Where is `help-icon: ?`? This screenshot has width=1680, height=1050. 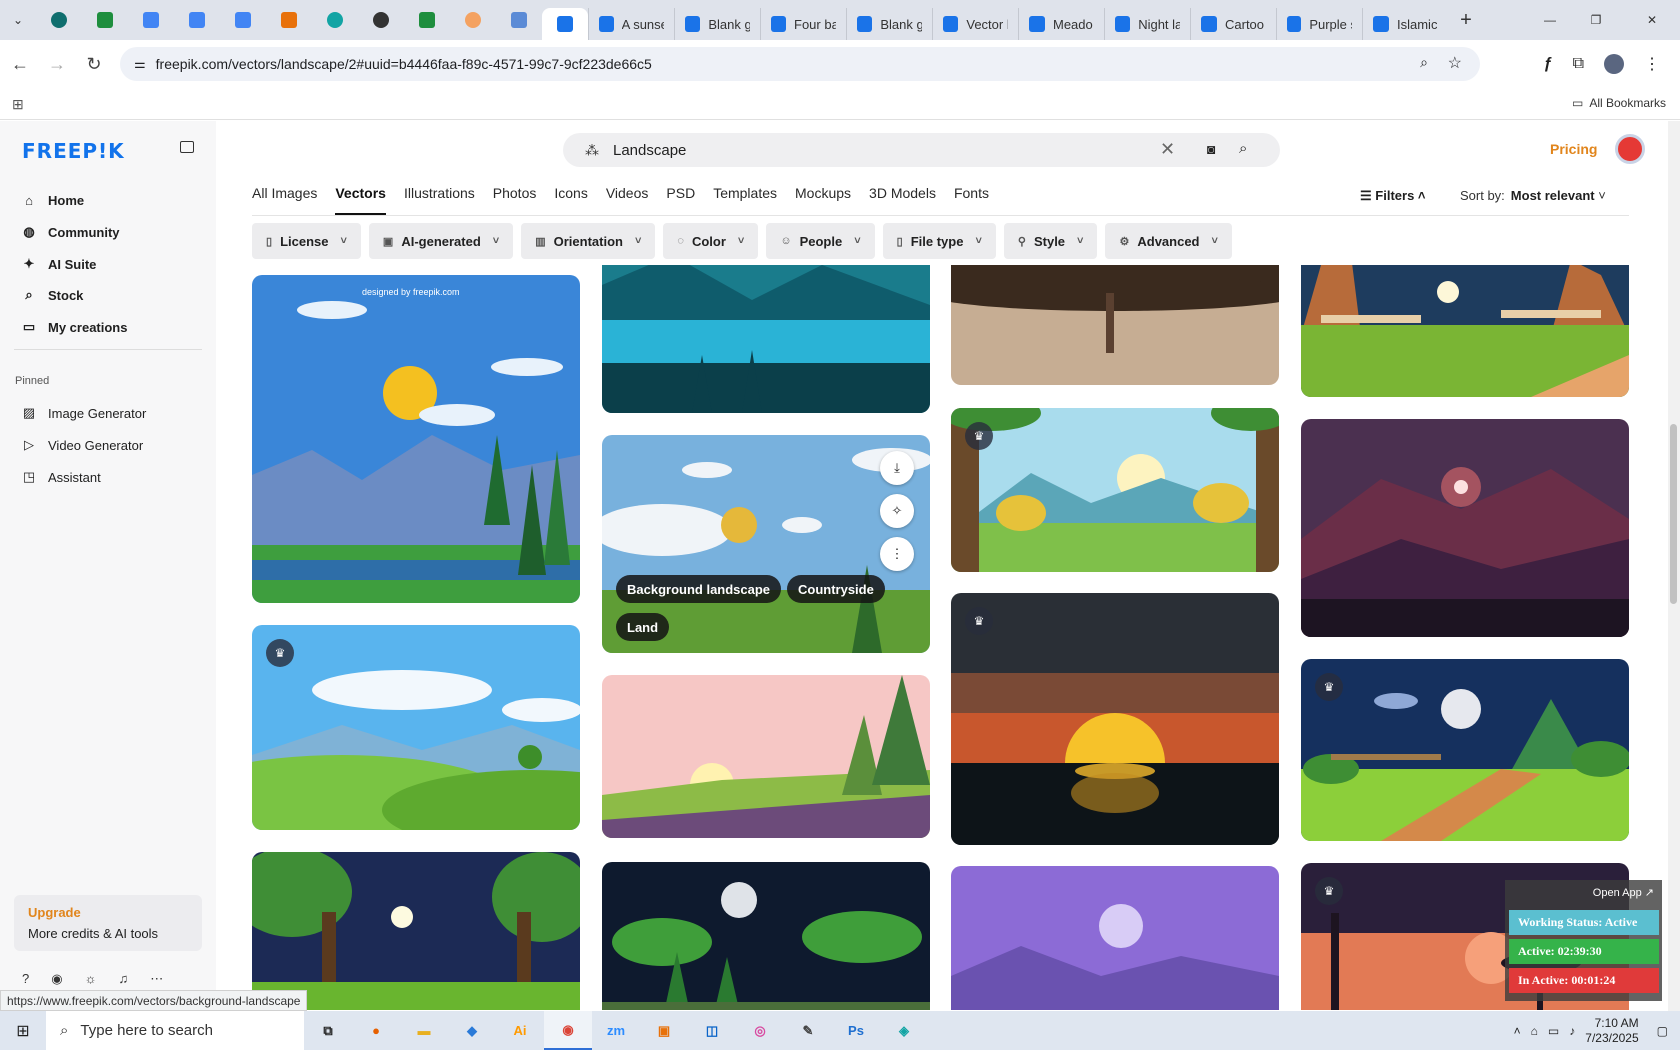 help-icon: ? is located at coordinates (25, 979).